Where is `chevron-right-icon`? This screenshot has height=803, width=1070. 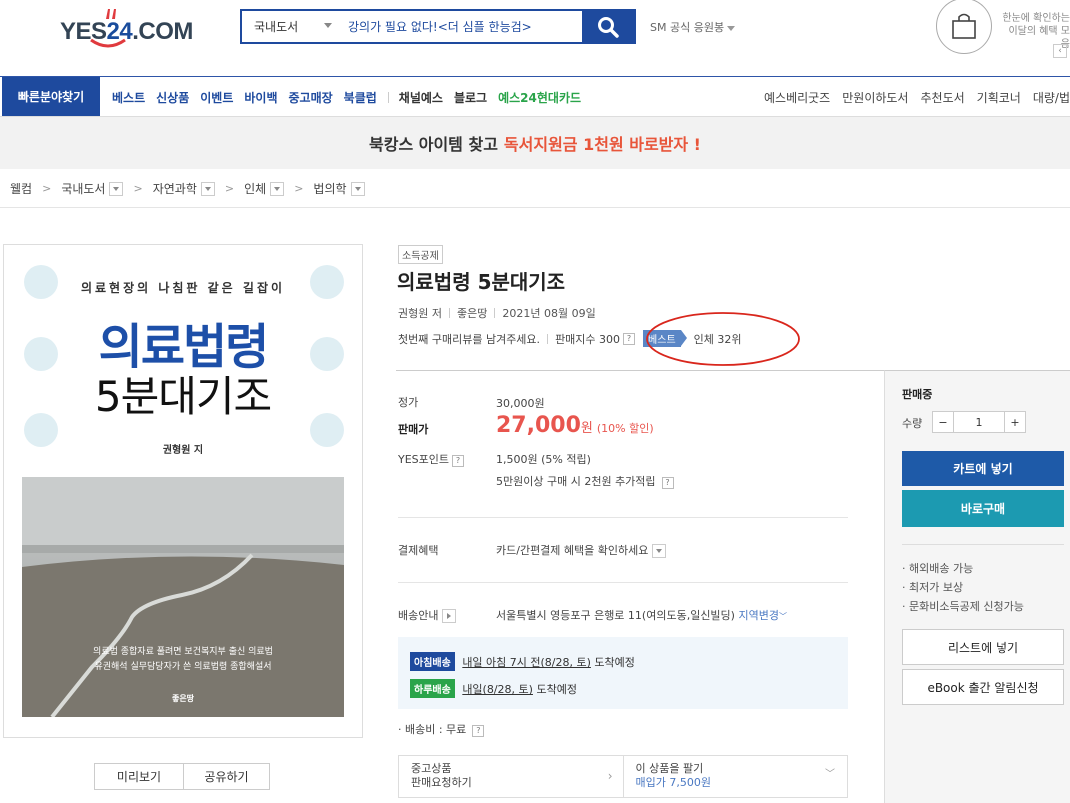 chevron-right-icon is located at coordinates (449, 616).